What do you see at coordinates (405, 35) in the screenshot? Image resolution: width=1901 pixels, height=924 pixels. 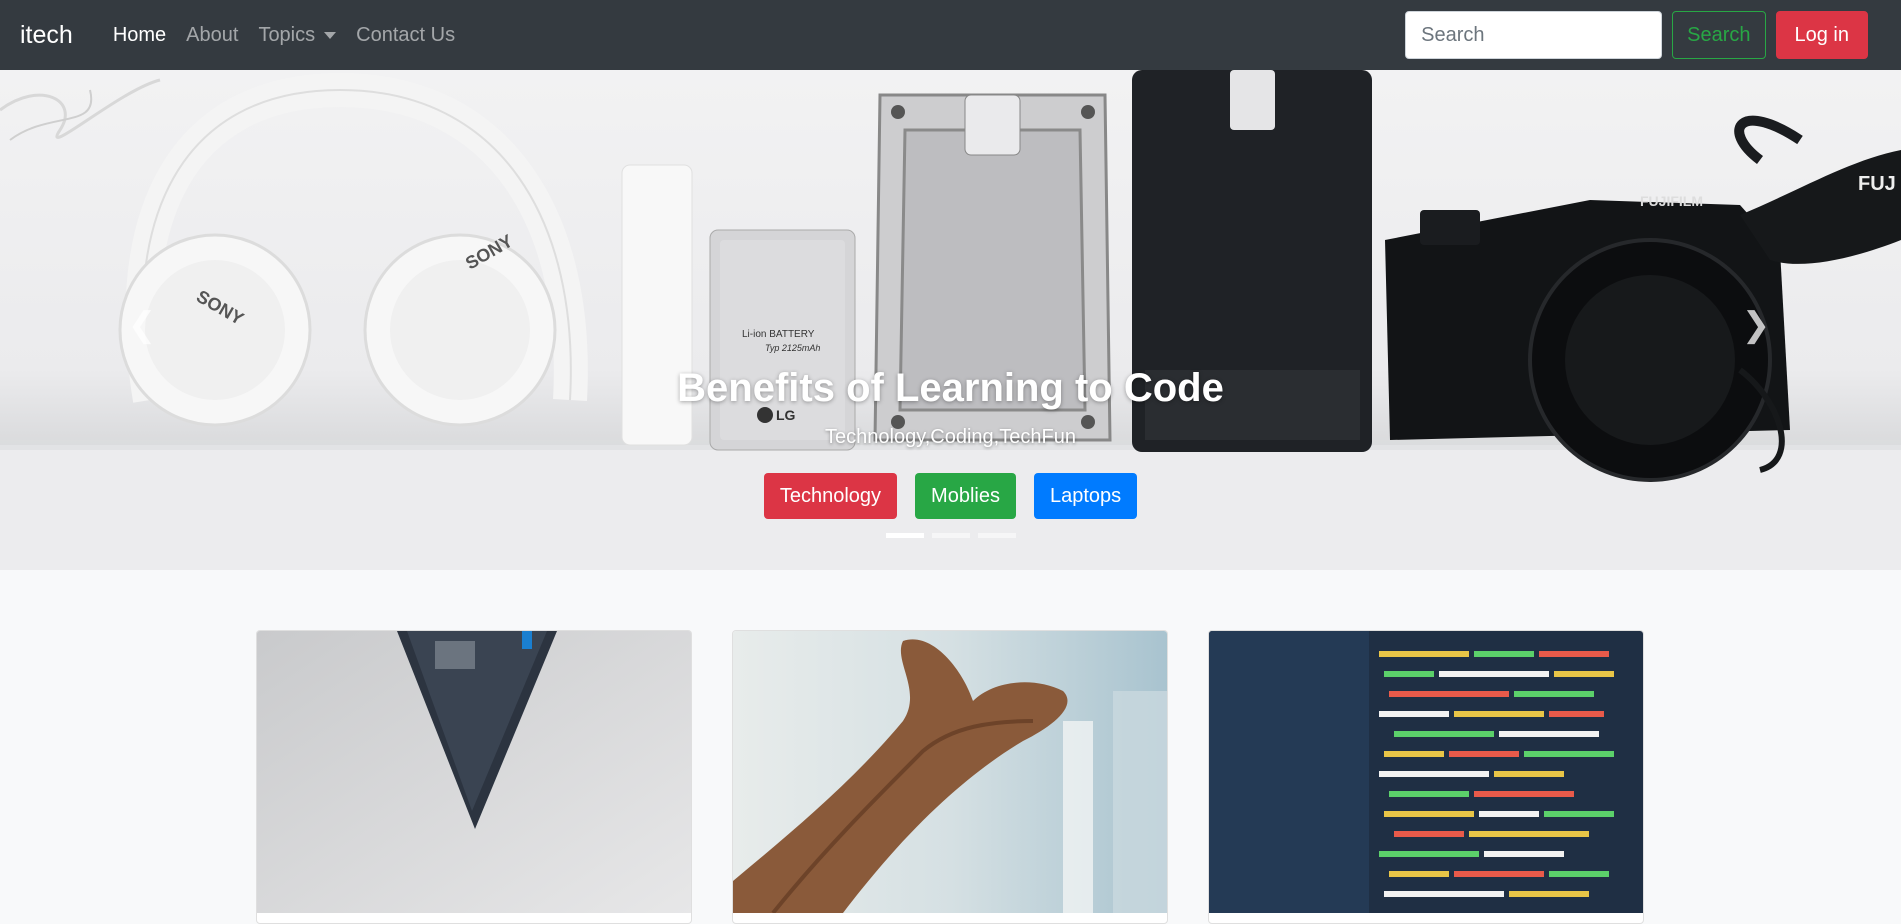 I see `nav-contact: Contact Us` at bounding box center [405, 35].